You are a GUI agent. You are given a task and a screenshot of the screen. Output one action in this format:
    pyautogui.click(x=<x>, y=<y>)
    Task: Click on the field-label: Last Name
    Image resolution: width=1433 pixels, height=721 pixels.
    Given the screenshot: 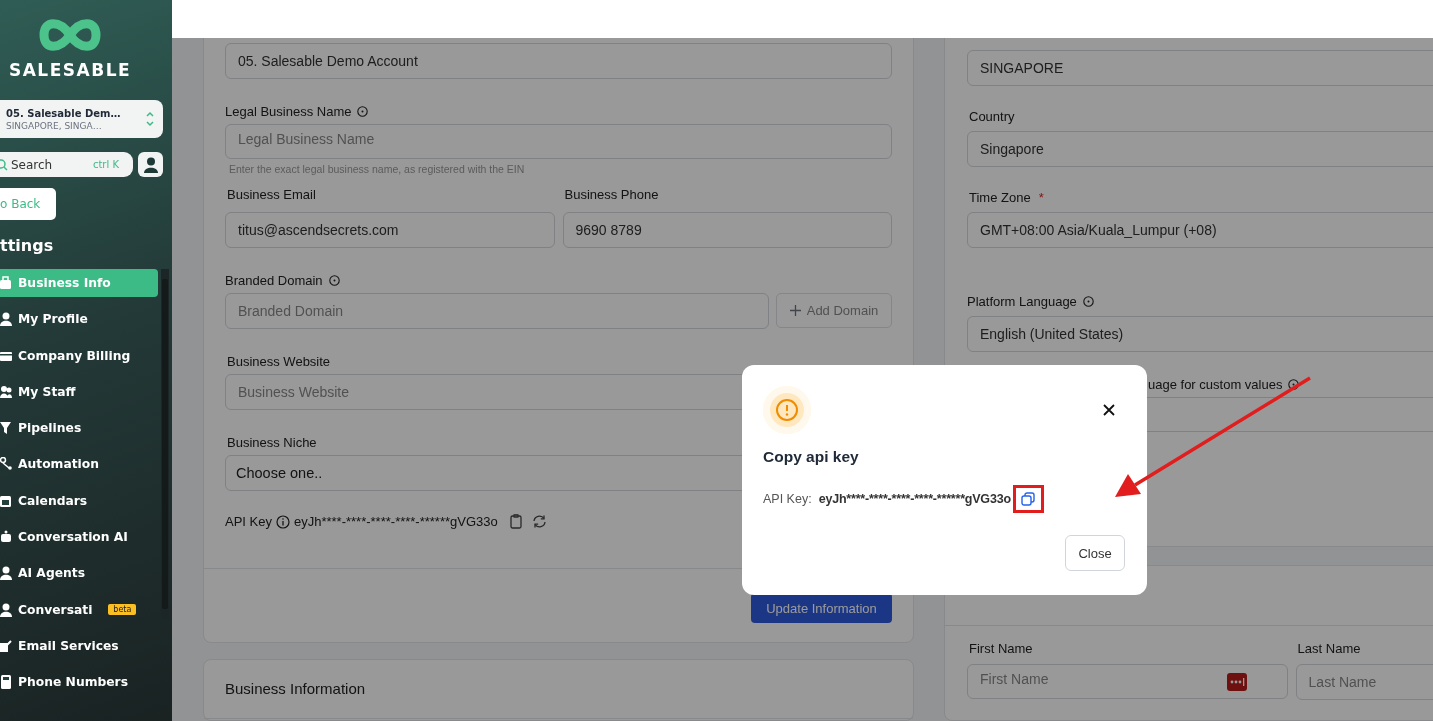 What is the action you would take?
    pyautogui.click(x=1329, y=648)
    